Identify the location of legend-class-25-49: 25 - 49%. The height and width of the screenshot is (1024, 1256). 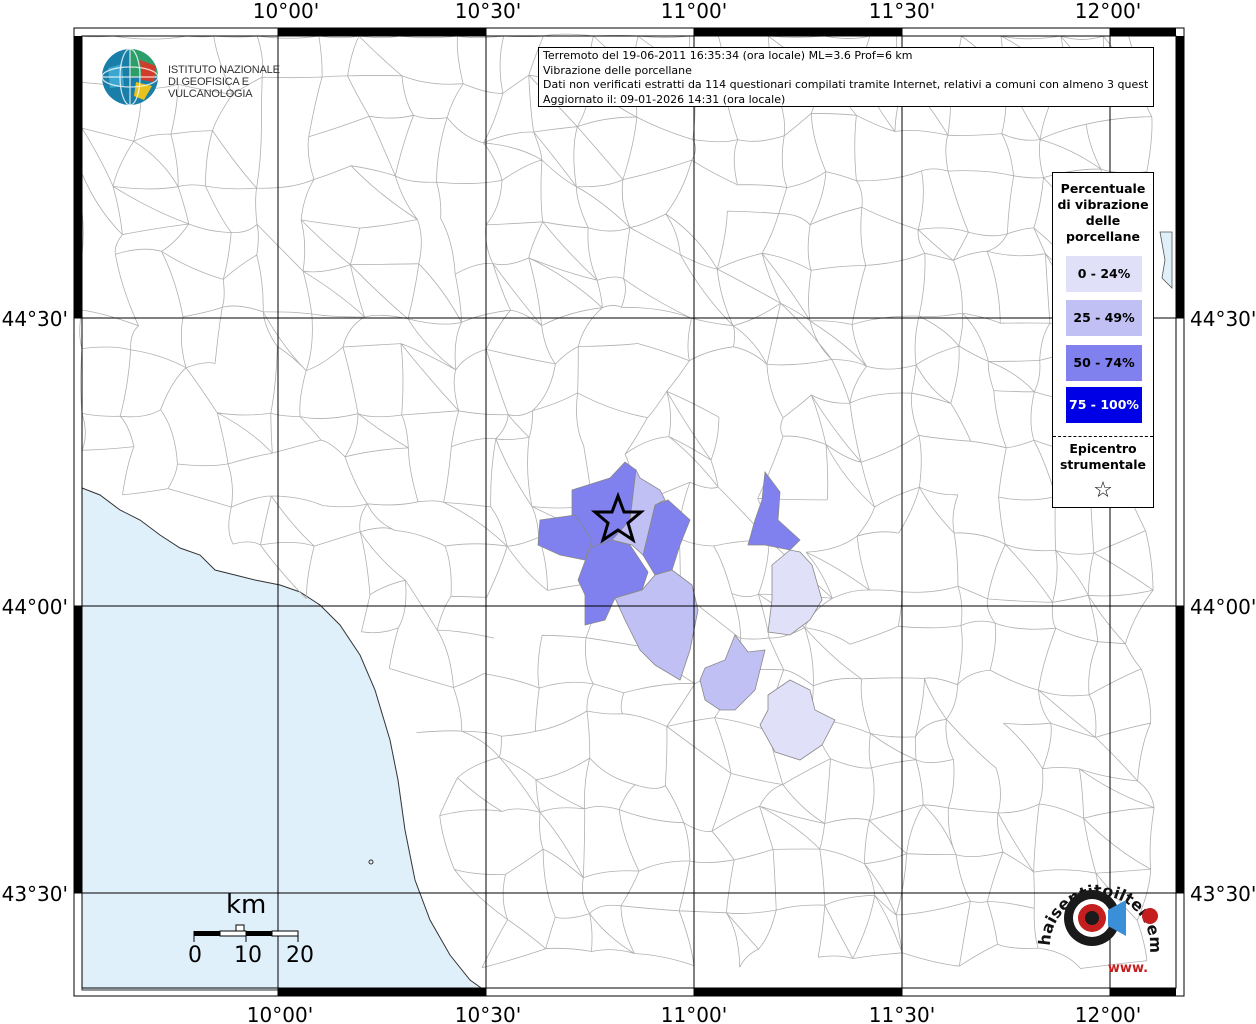
(1104, 318).